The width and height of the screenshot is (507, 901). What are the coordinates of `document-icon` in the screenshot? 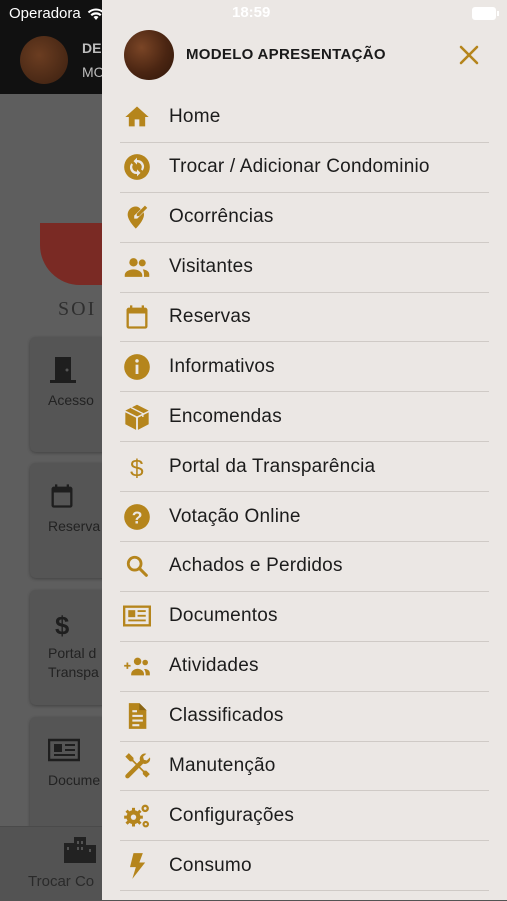 It's located at (137, 716).